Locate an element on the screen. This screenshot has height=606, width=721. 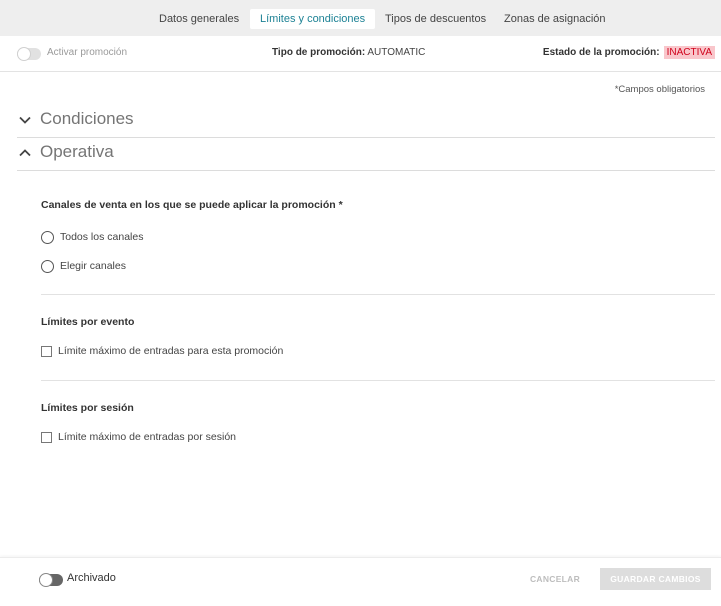
tab-tipos-descuentos: Tipos de descuentos is located at coordinates (435, 19).